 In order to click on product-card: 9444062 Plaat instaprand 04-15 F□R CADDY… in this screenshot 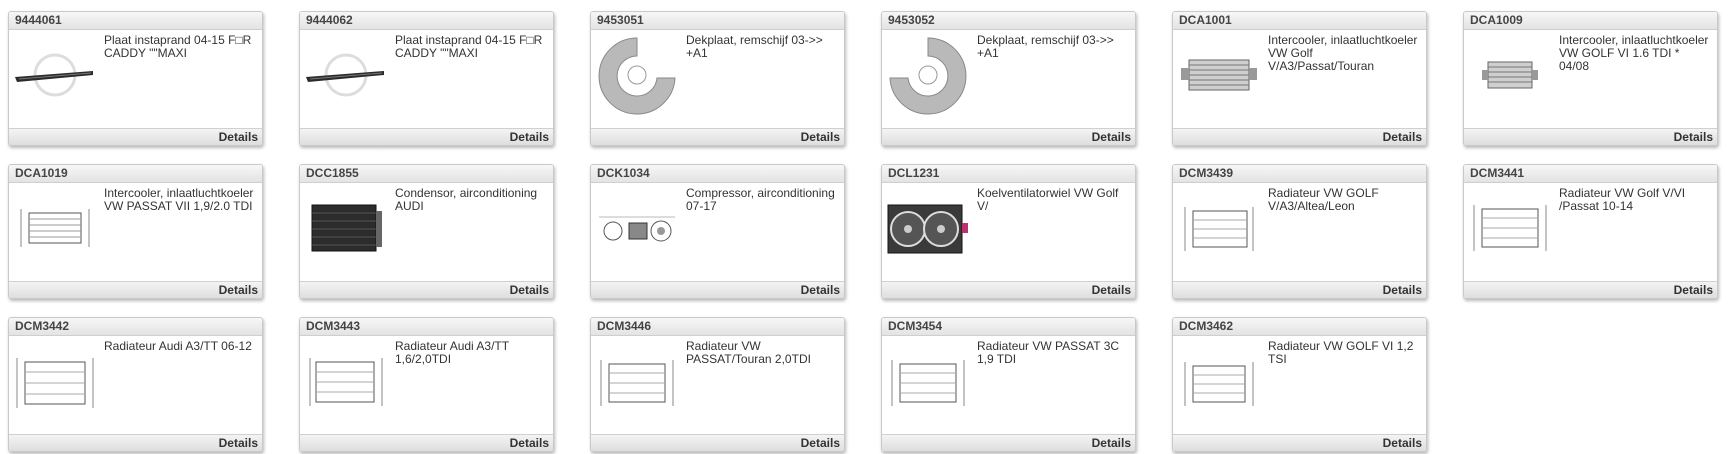, I will do `click(426, 78)`.